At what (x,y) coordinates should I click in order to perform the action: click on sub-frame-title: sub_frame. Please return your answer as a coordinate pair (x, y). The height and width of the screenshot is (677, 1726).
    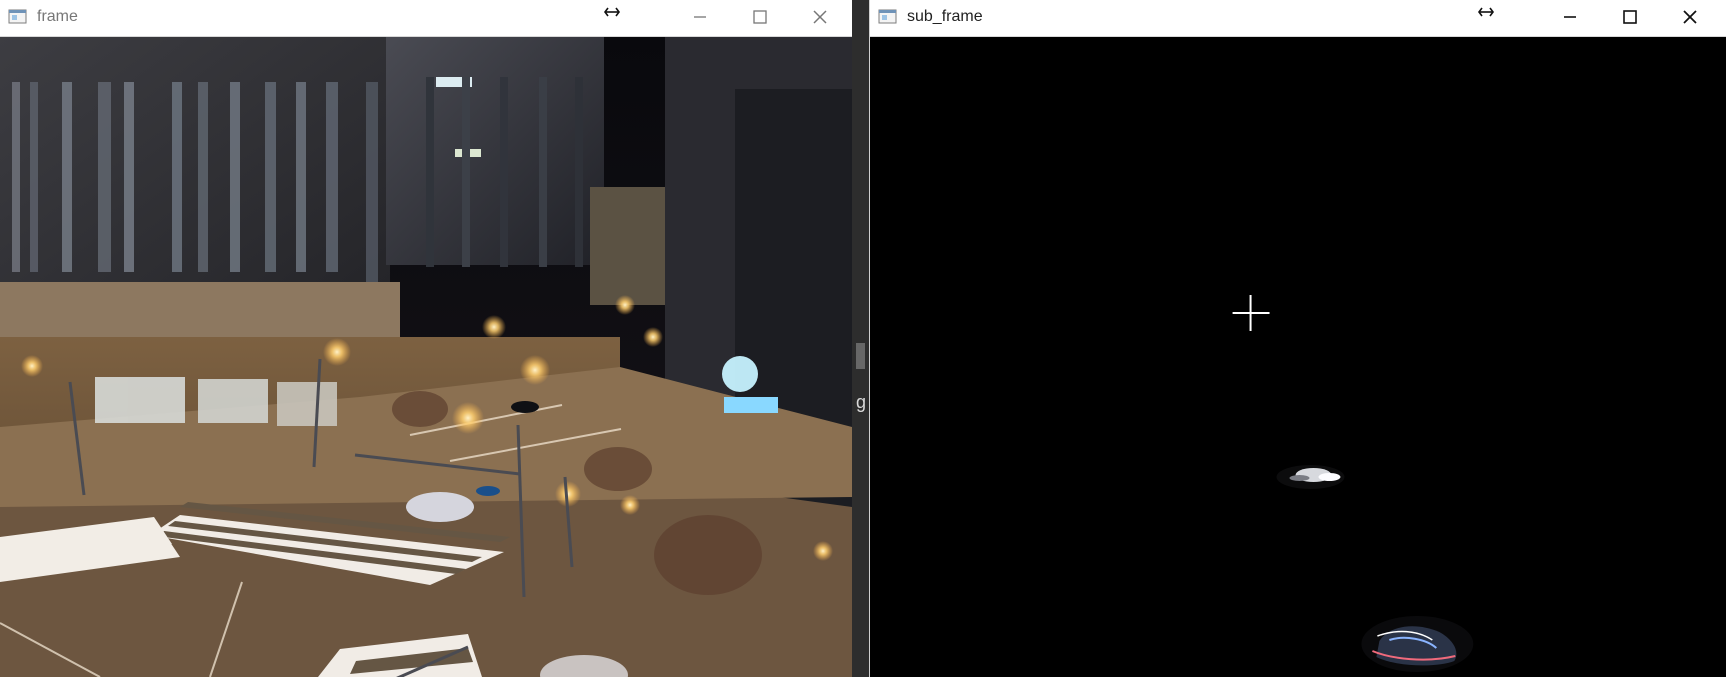
    Looking at the image, I should click on (945, 16).